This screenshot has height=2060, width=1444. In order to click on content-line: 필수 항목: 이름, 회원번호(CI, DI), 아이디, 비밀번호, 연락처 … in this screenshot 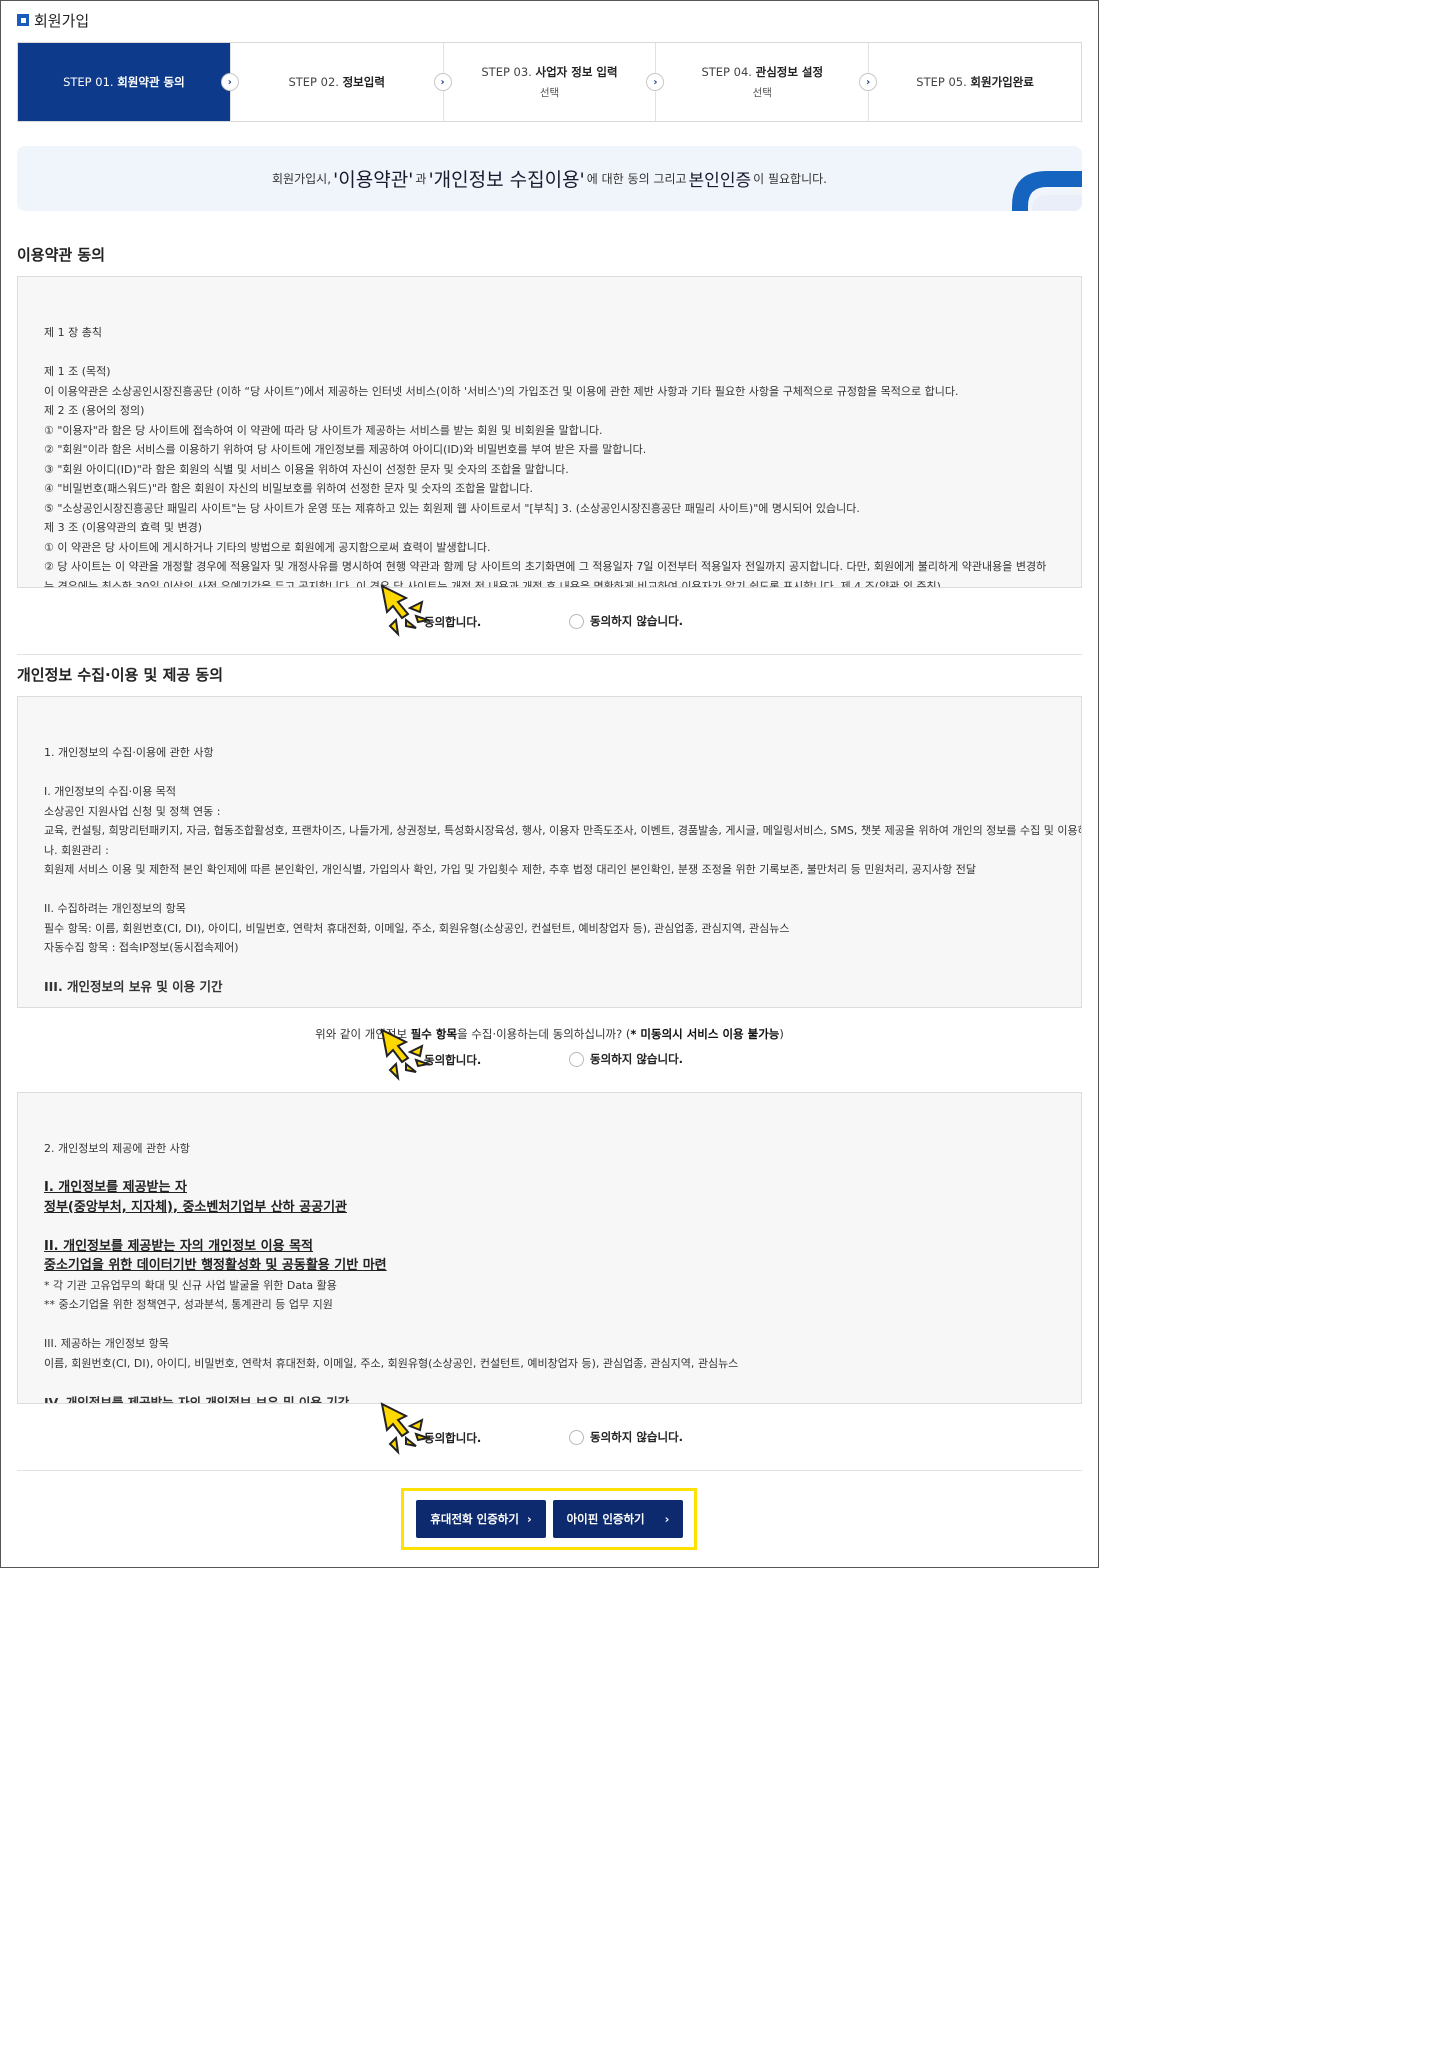, I will do `click(417, 928)`.